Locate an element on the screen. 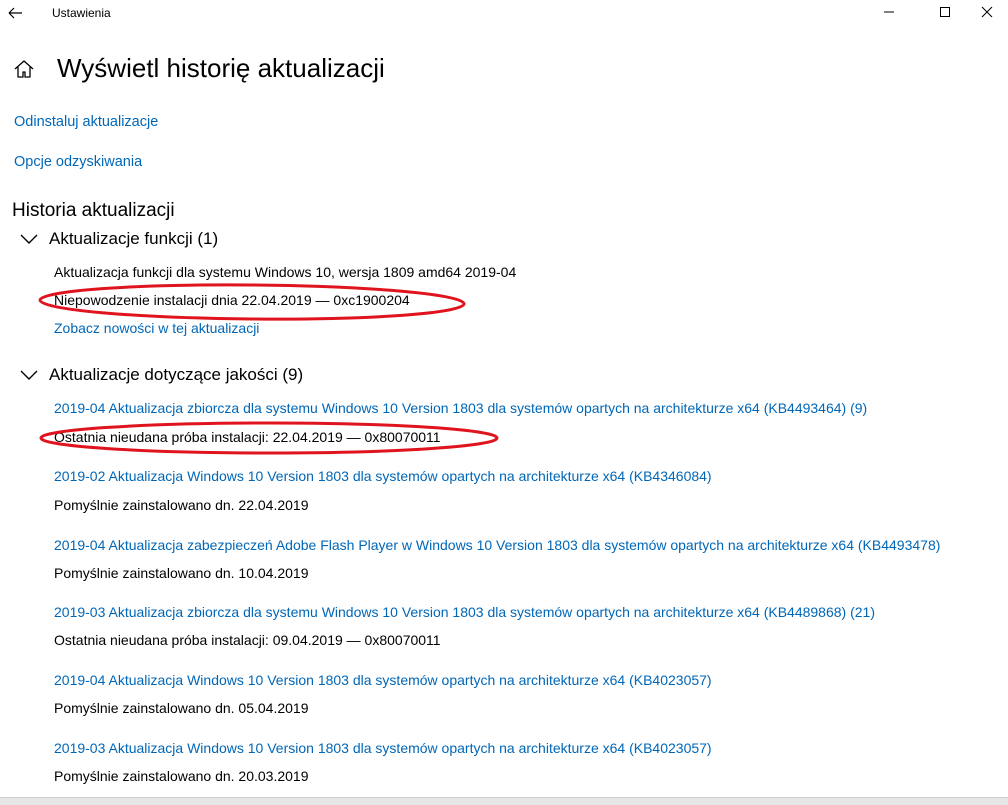 Image resolution: width=1008 pixels, height=805 pixels. maximize-button is located at coordinates (945, 12).